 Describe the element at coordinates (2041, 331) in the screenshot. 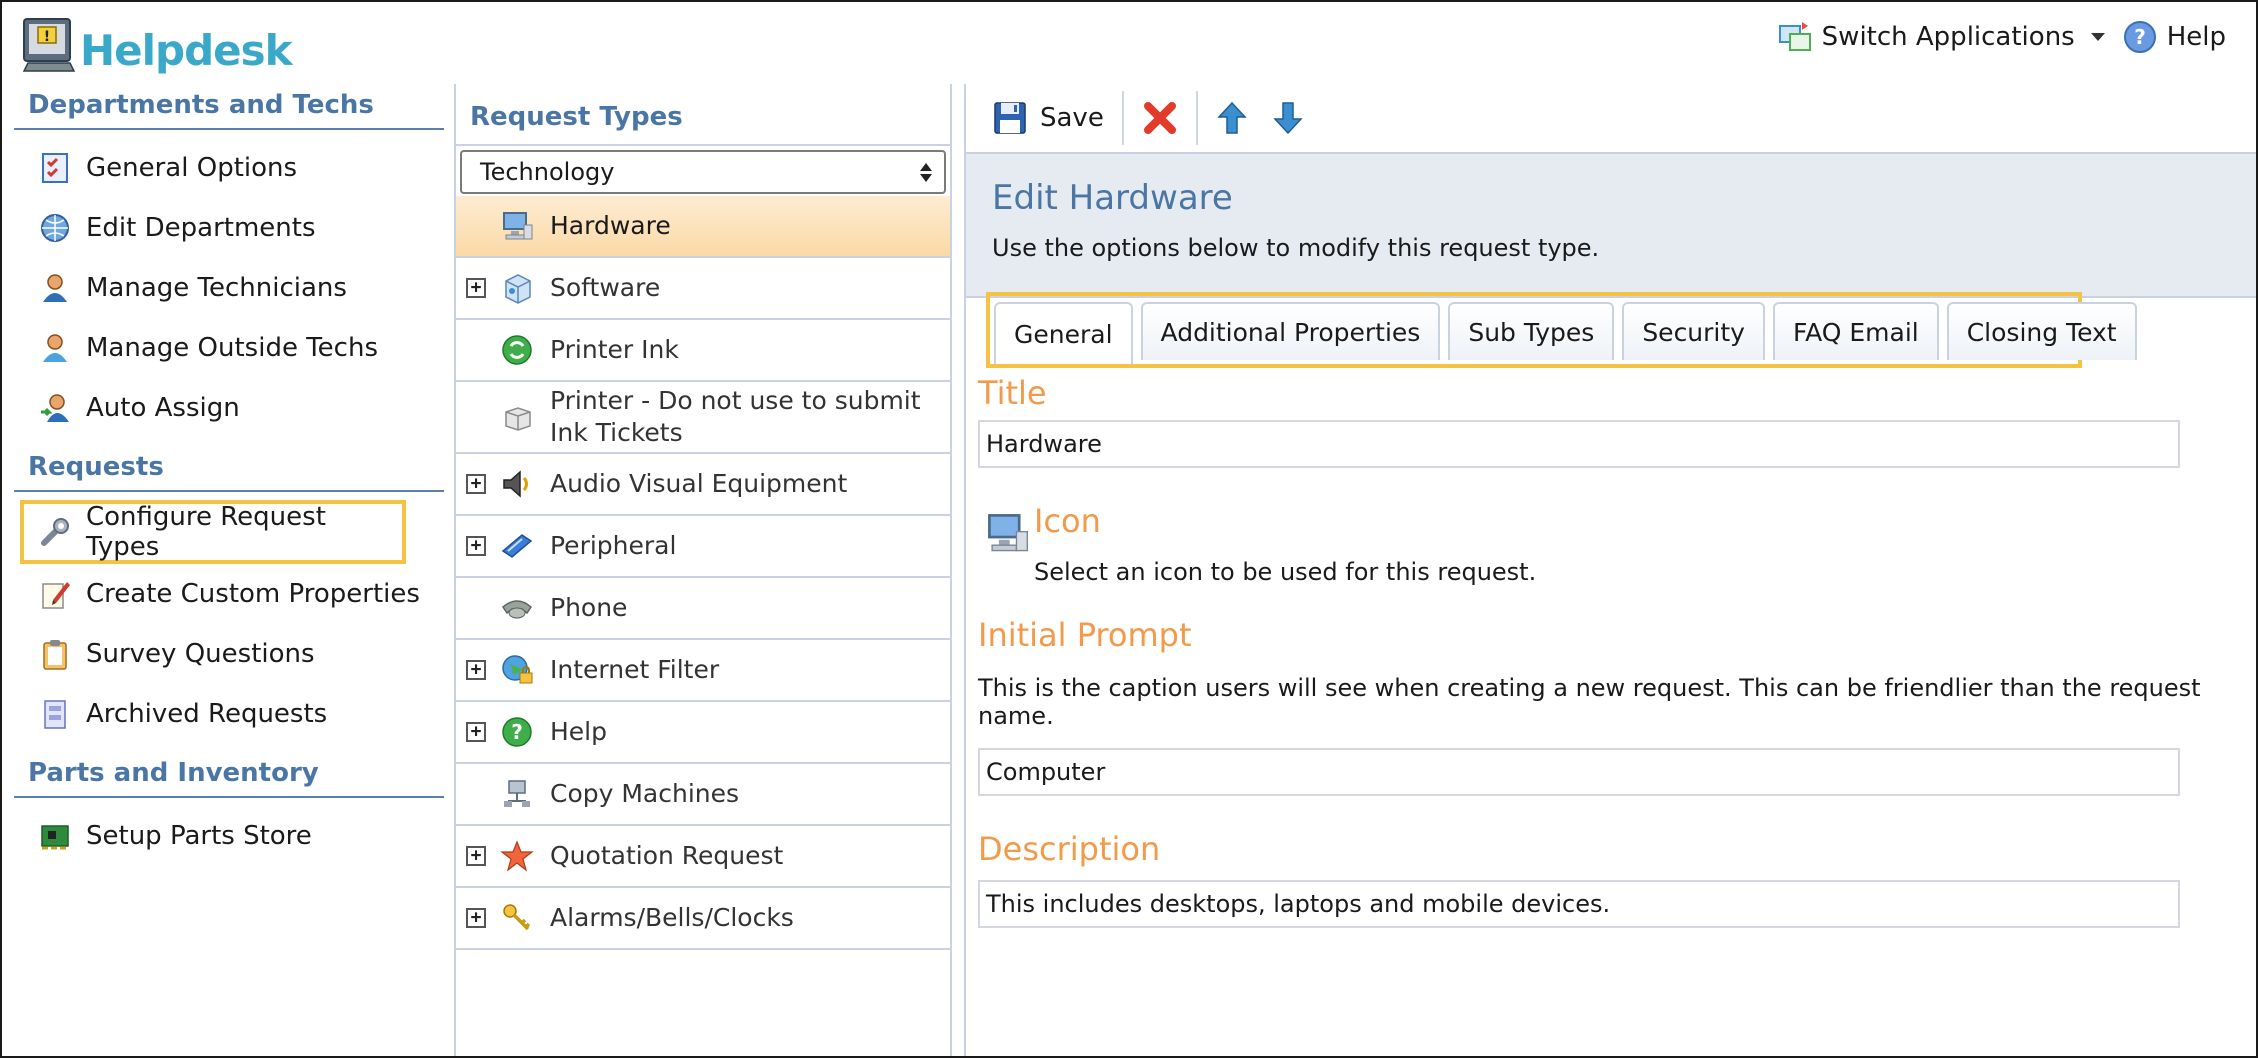

I see `tab-closing-text: Closing Text` at that location.